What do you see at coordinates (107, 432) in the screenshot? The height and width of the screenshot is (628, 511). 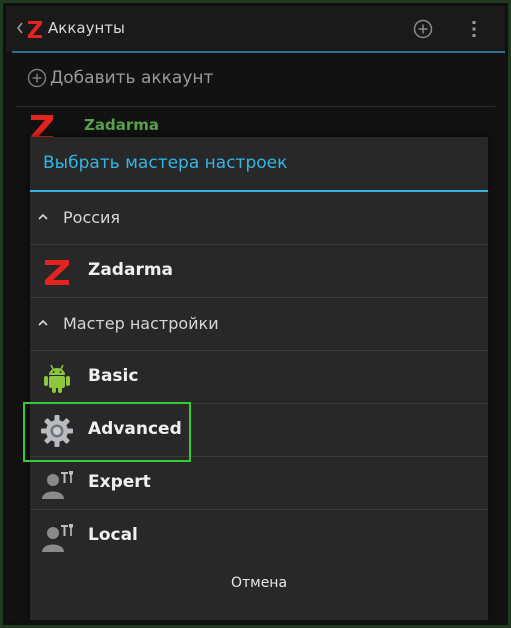 I see `selection-highlight` at bounding box center [107, 432].